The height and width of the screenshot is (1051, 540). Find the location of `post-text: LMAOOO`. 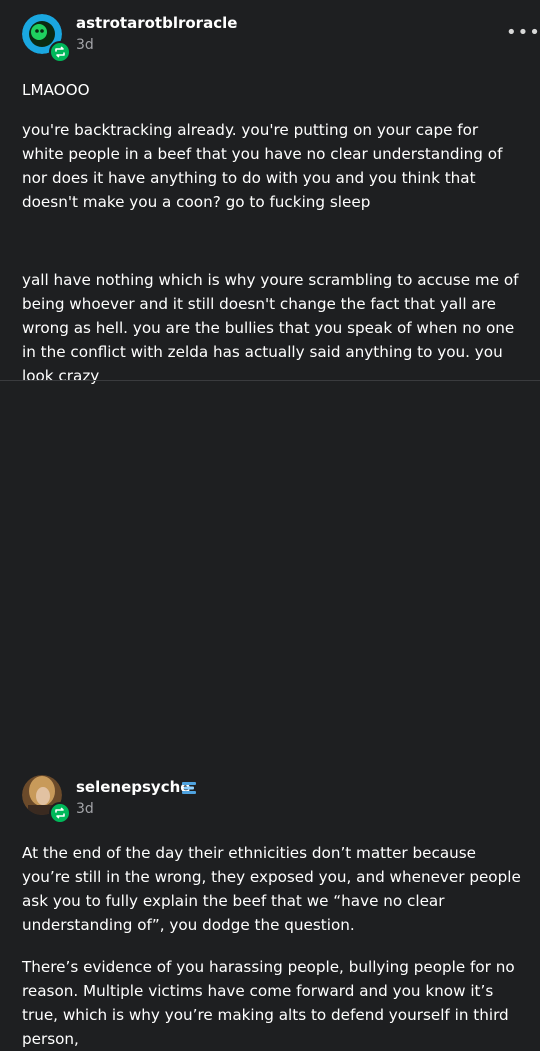

post-text: LMAOOO is located at coordinates (56, 90).